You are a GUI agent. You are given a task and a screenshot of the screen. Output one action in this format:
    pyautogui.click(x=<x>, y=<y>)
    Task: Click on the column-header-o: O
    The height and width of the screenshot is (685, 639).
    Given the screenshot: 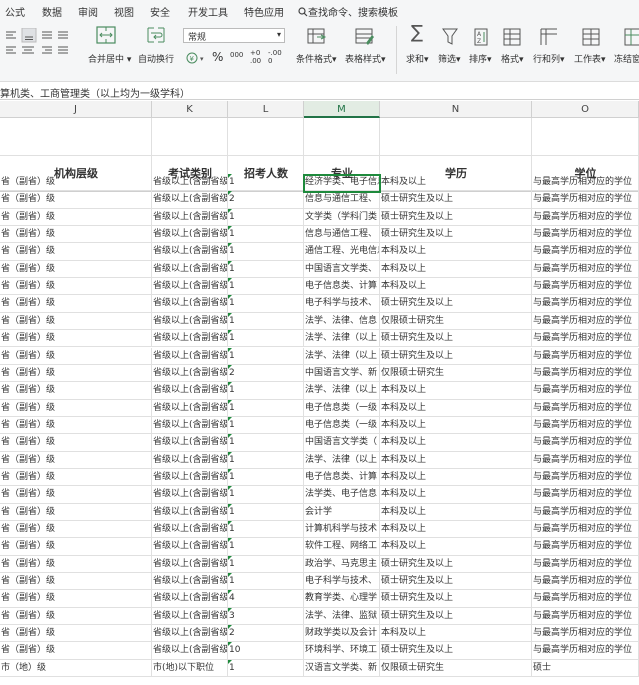 What is the action you would take?
    pyautogui.click(x=585, y=109)
    